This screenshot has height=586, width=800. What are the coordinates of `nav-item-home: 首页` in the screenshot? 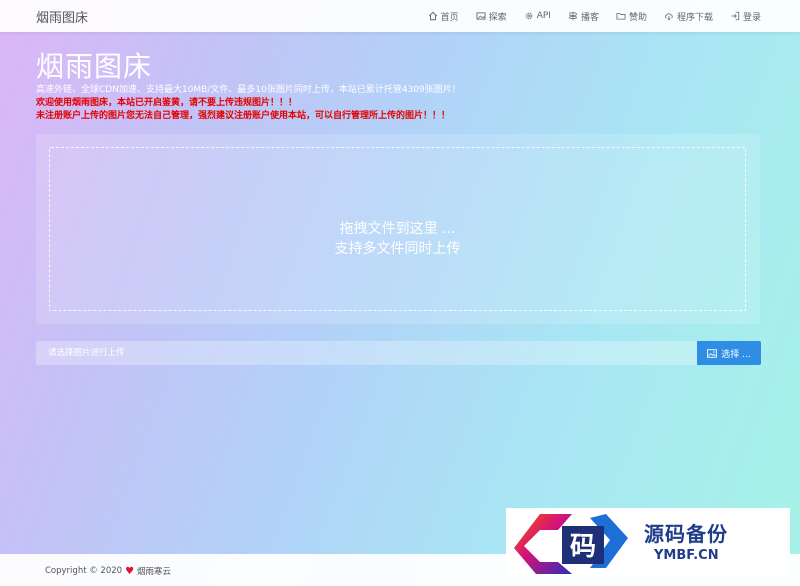 It's located at (443, 16).